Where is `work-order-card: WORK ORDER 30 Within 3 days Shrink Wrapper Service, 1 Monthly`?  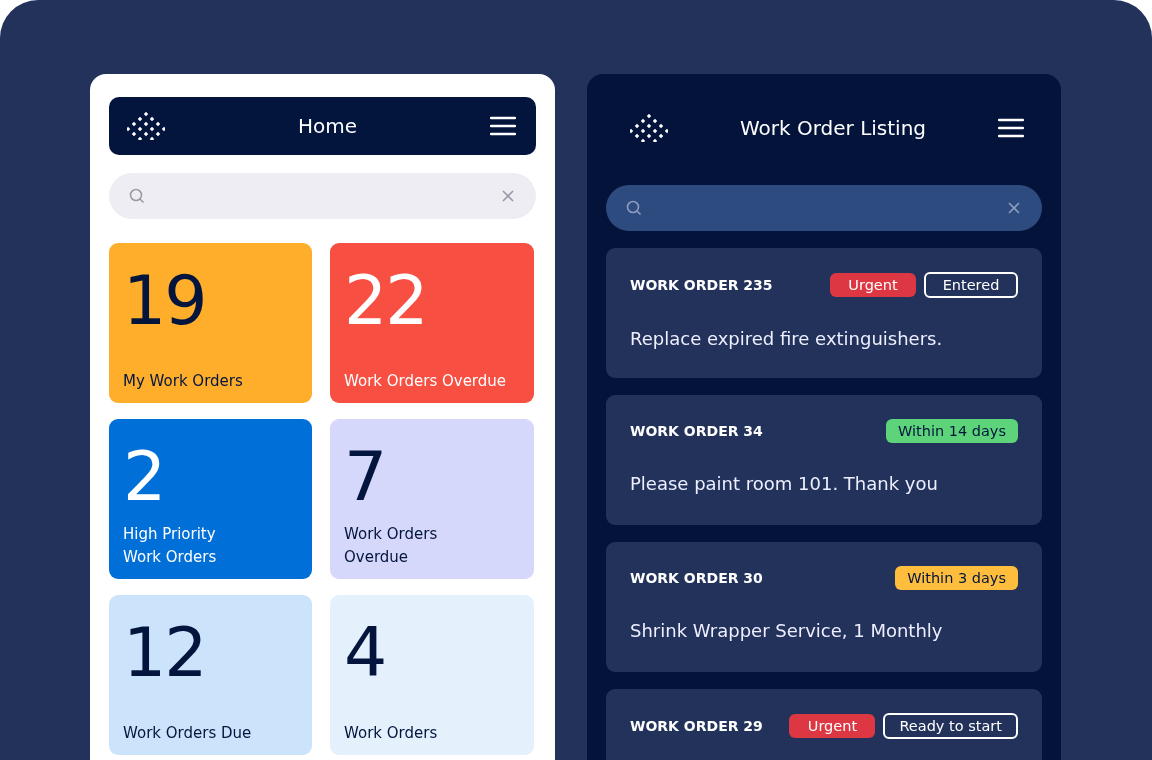 work-order-card: WORK ORDER 30 Within 3 days Shrink Wrapper Service, 1 Monthly is located at coordinates (824, 607).